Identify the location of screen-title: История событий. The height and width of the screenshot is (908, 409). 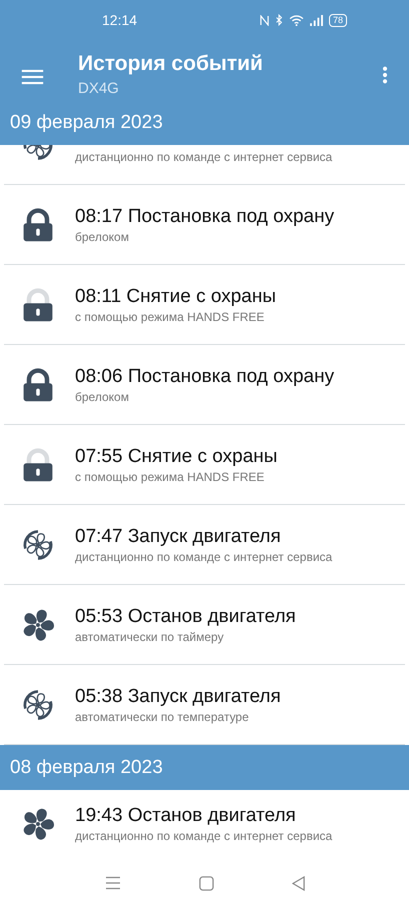
(170, 64).